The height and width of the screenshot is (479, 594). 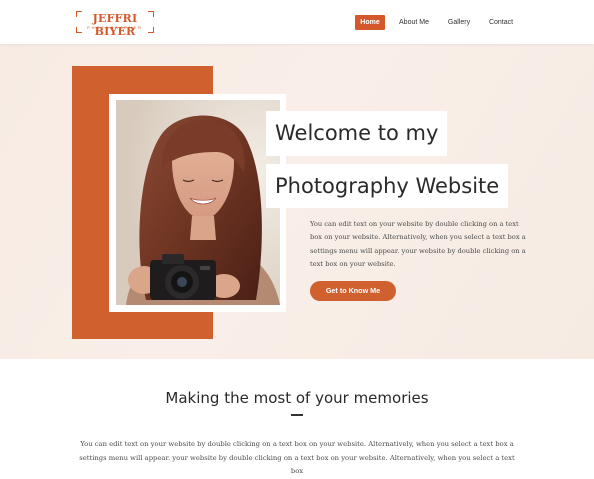 I want to click on woman-with-camera-photo, so click(x=198, y=202).